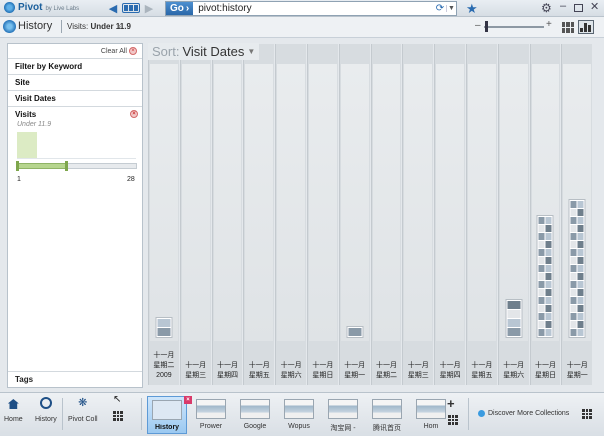 This screenshot has width=604, height=436. Describe the element at coordinates (440, 8) in the screenshot. I see `refresh-icon: ⟳` at that location.